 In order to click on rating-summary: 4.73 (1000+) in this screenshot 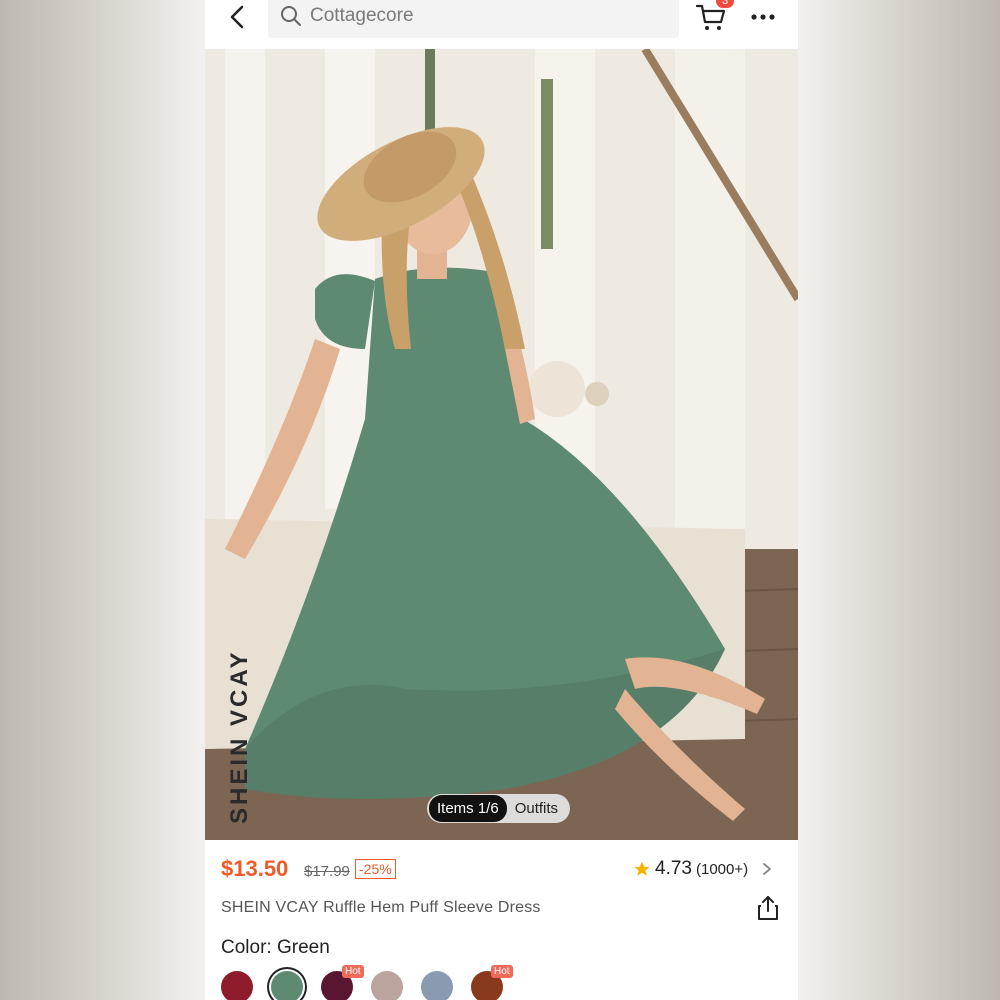, I will do `click(703, 869)`.